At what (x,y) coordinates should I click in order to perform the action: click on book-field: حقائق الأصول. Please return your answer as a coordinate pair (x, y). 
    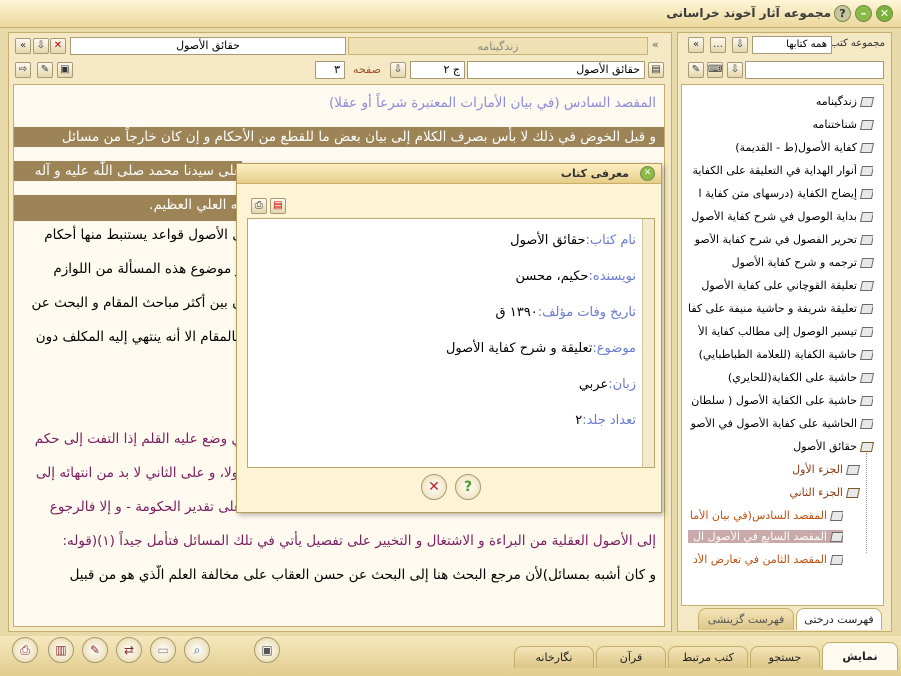
    Looking at the image, I should click on (556, 70).